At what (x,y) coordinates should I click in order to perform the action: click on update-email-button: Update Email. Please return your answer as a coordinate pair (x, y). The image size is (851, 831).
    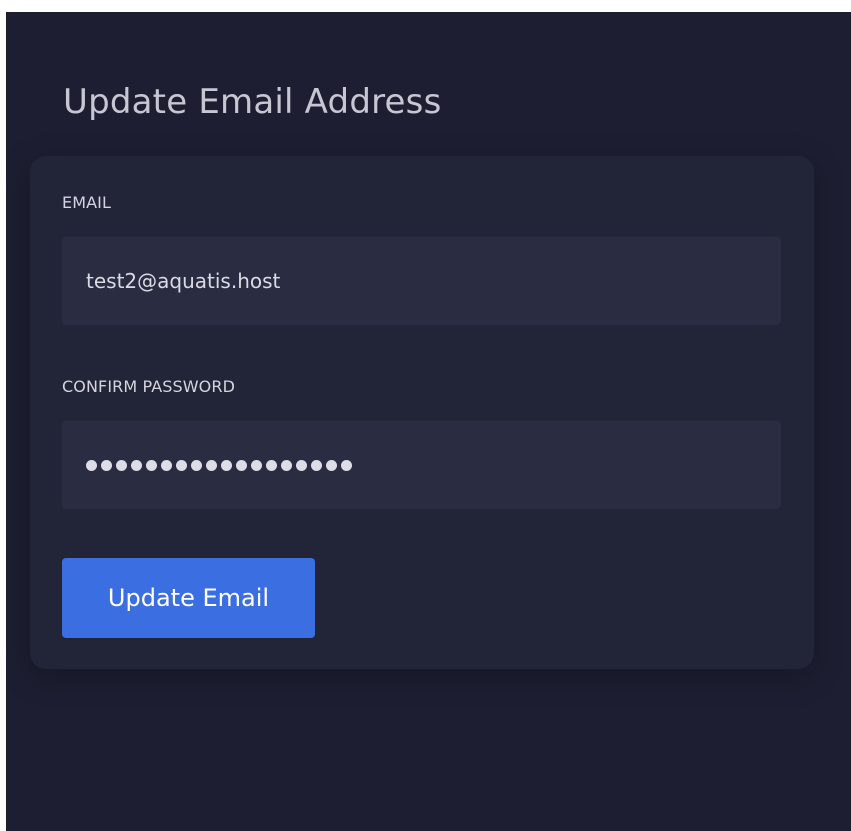
    Looking at the image, I should click on (188, 598).